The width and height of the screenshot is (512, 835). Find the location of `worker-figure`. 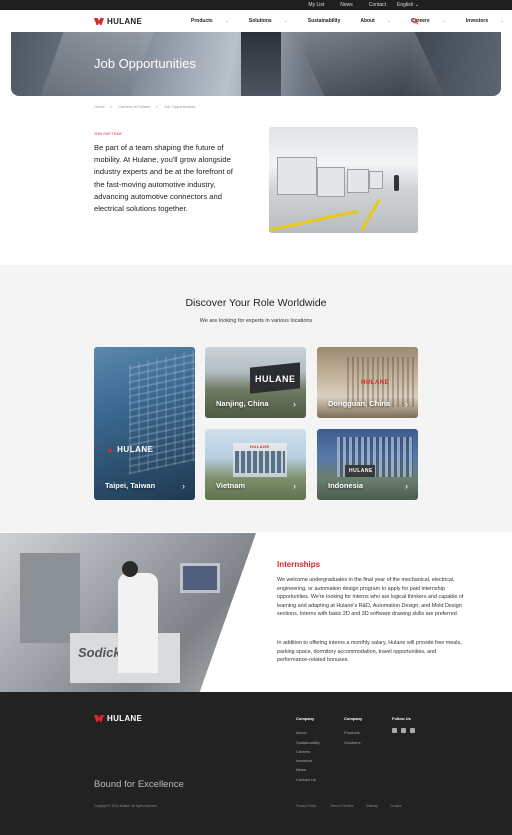

worker-figure is located at coordinates (396, 183).